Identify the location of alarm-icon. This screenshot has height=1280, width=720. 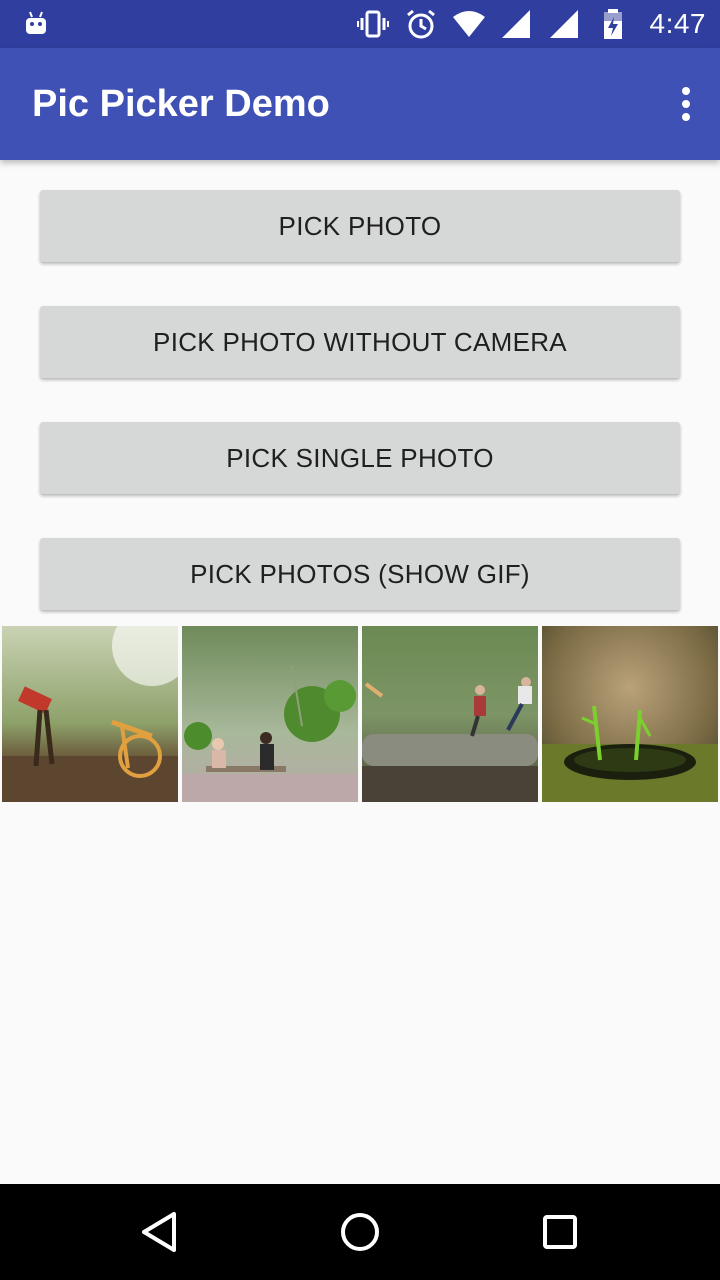
(421, 24).